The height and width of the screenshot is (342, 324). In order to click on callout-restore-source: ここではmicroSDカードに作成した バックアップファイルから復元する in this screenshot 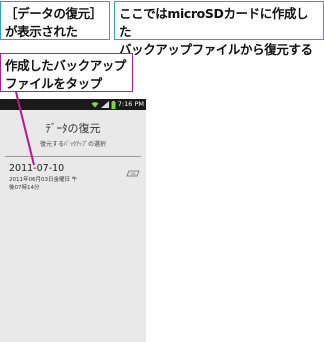, I will do `click(219, 29)`.